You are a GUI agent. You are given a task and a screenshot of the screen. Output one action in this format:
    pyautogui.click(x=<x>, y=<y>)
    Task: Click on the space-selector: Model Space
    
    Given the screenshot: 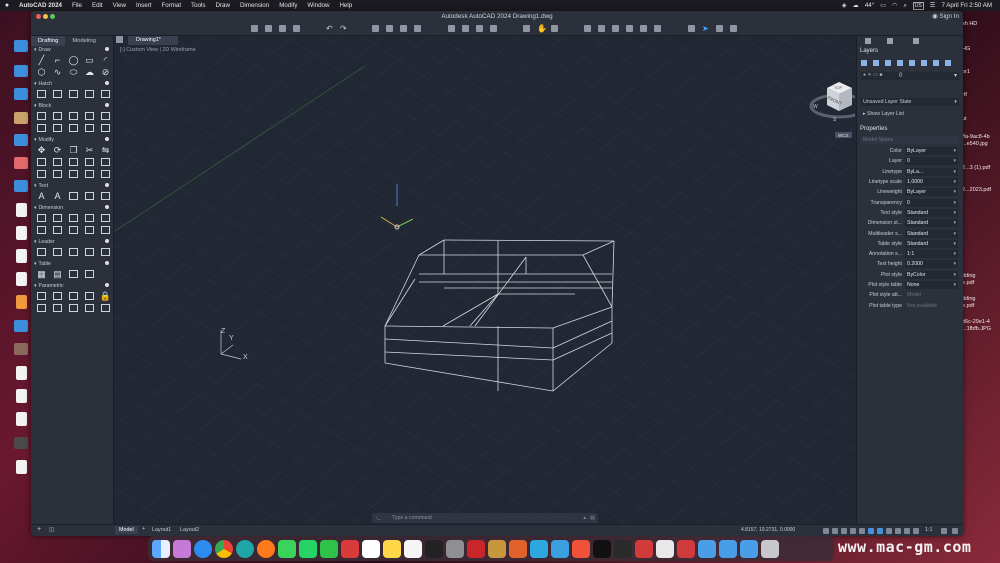 What is the action you would take?
    pyautogui.click(x=910, y=140)
    